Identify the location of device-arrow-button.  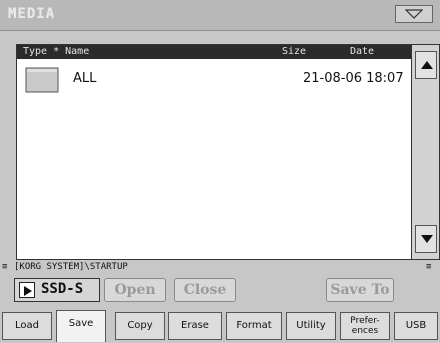
(27, 290).